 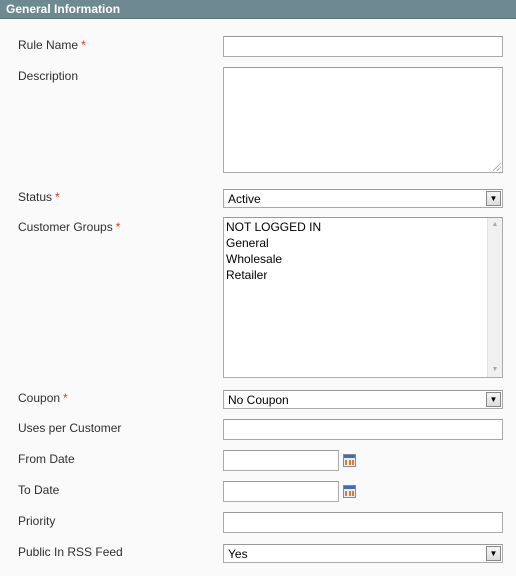 What do you see at coordinates (494, 297) in the screenshot?
I see `scrollbar: ▲ ▼` at bounding box center [494, 297].